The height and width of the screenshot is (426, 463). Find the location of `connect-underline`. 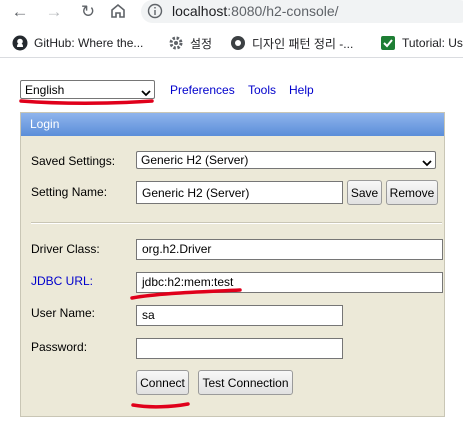

connect-underline is located at coordinates (160, 405).